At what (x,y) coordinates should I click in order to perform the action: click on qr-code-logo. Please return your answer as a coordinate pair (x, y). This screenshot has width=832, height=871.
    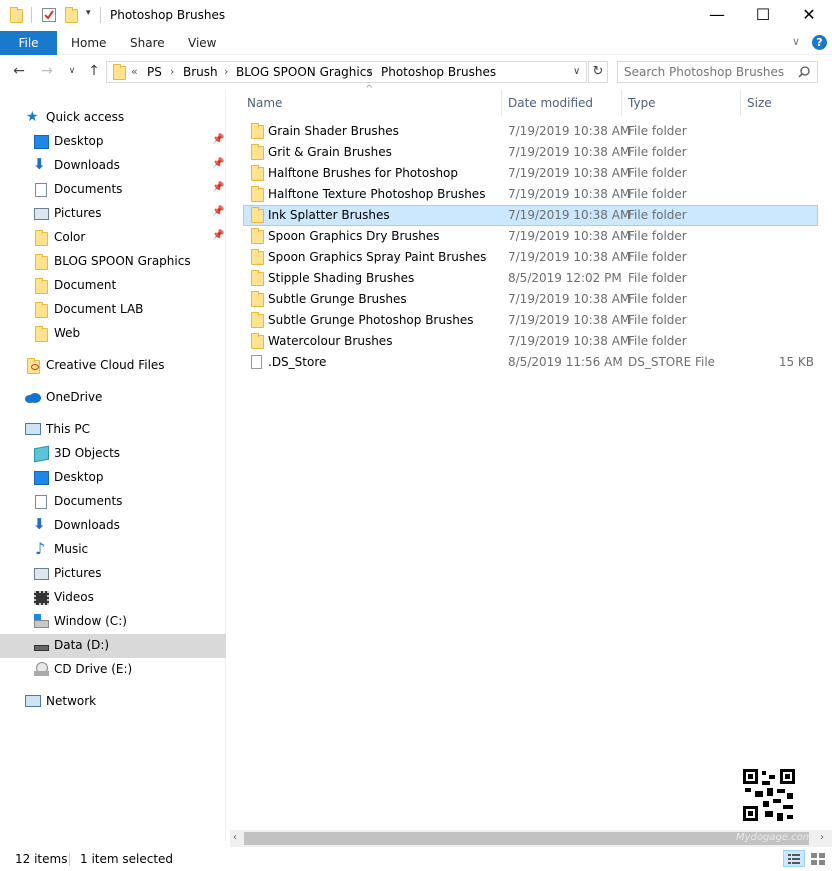
    Looking at the image, I should click on (769, 795).